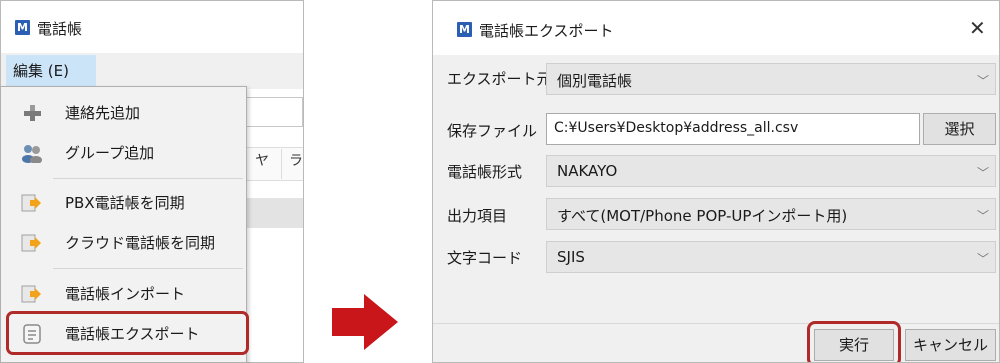 This screenshot has width=1000, height=363. What do you see at coordinates (595, 81) in the screenshot?
I see `source-value: 個別電話帳` at bounding box center [595, 81].